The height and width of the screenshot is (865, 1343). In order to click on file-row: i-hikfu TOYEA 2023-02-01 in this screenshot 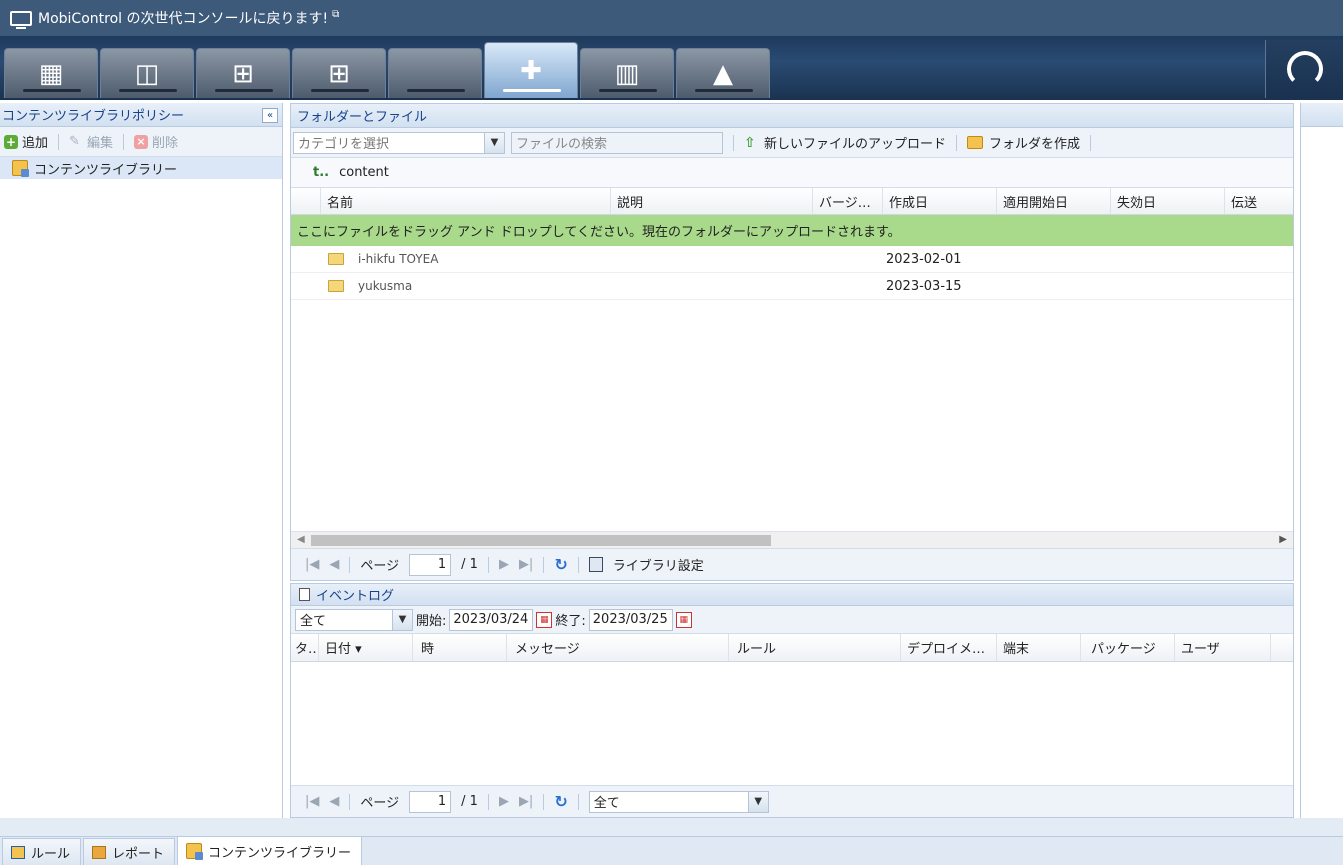, I will do `click(792, 259)`.